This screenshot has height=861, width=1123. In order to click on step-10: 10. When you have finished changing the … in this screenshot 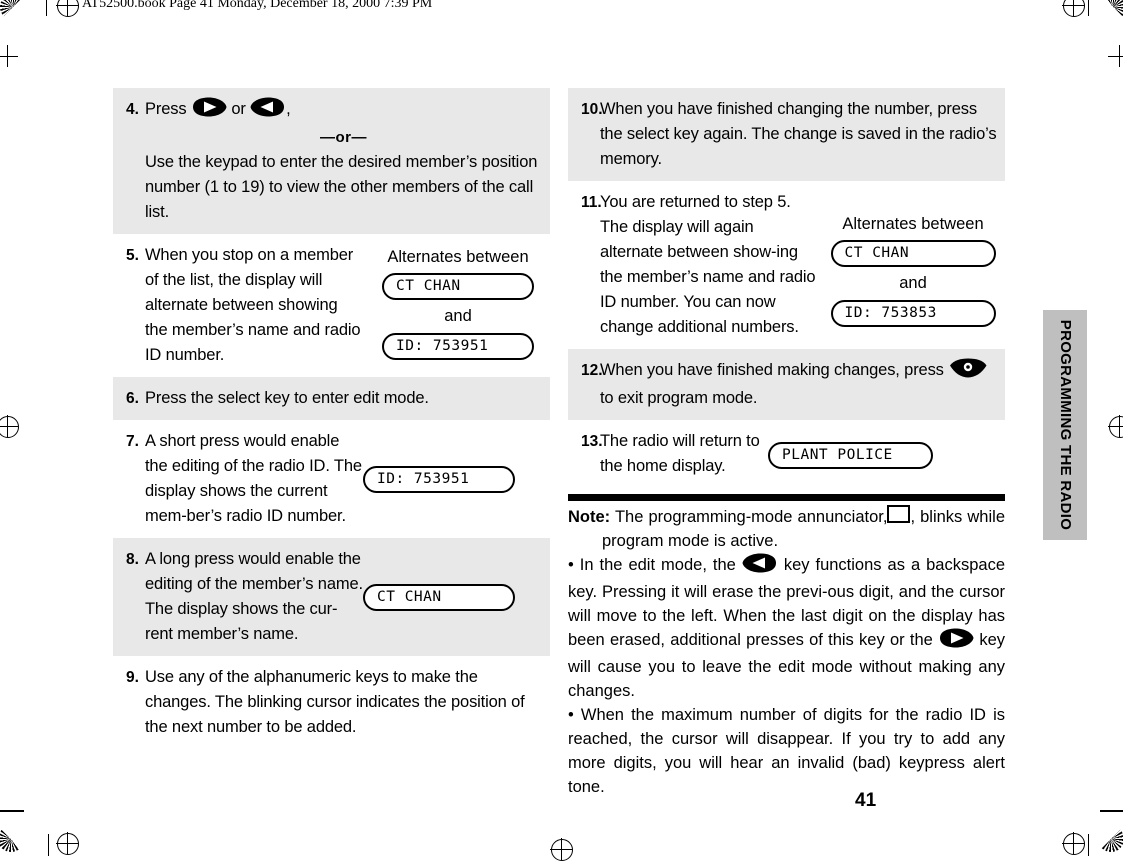, I will do `click(786, 134)`.